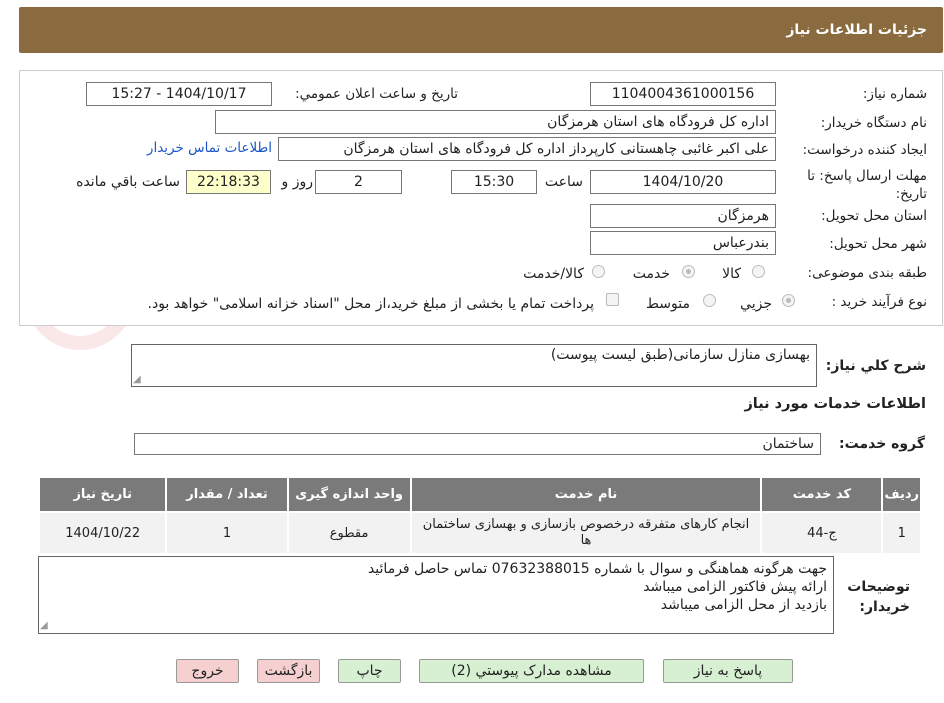  What do you see at coordinates (586, 494) in the screenshot?
I see `col-name-header: نام خدمت` at bounding box center [586, 494].